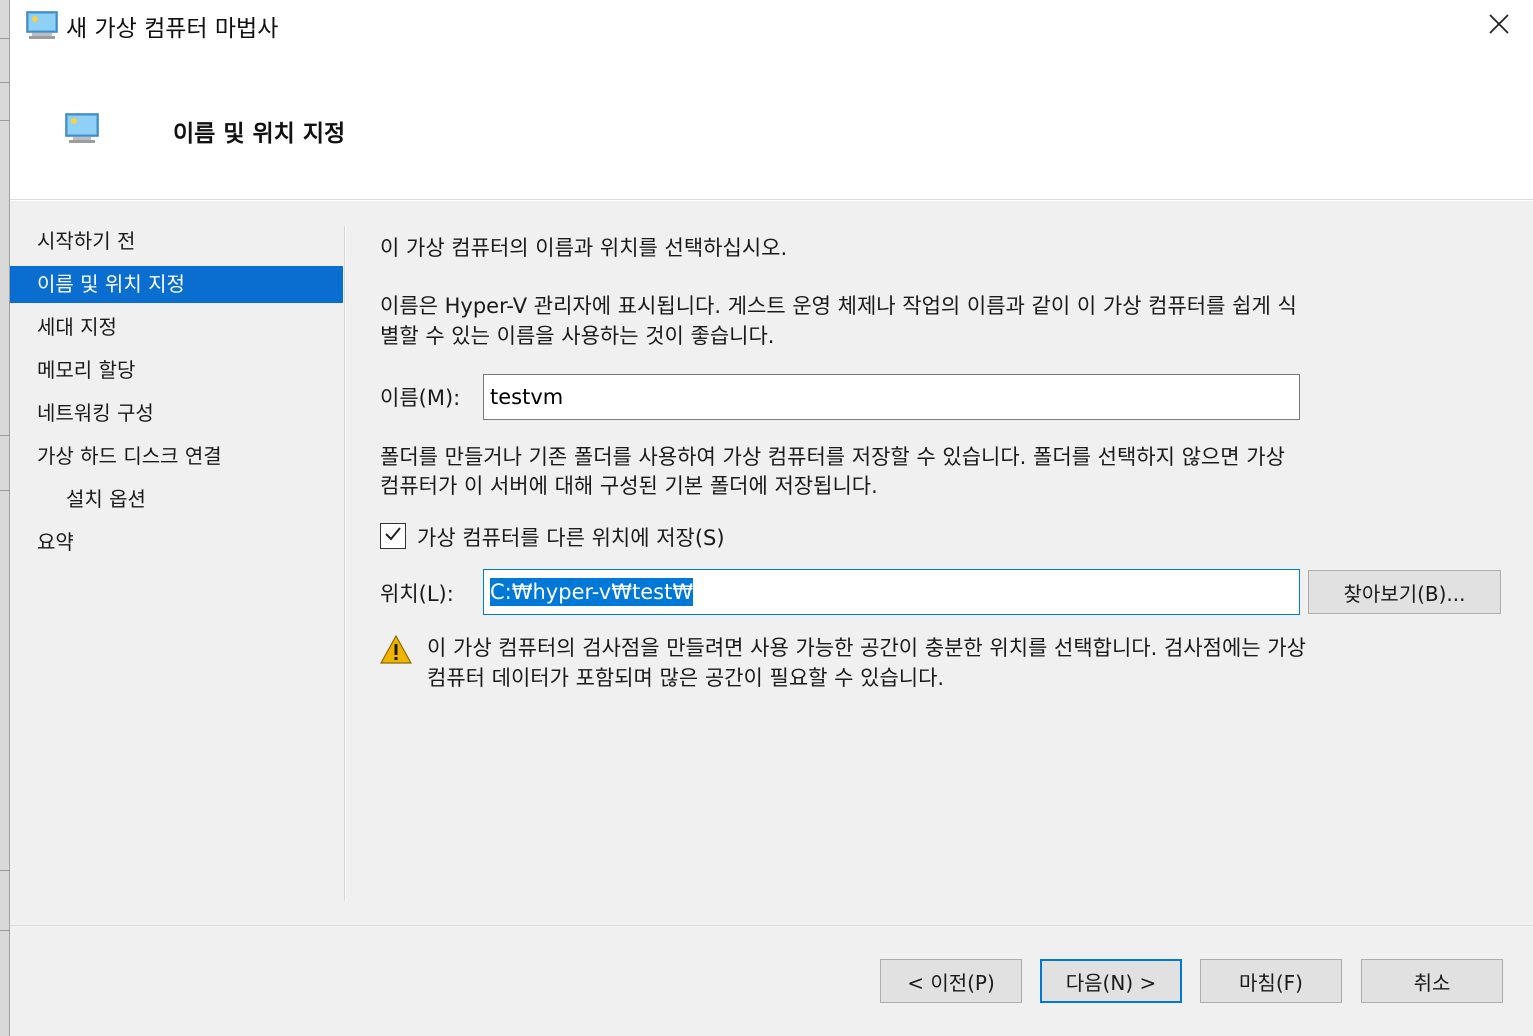  I want to click on name-label: 이름(M):, so click(420, 398).